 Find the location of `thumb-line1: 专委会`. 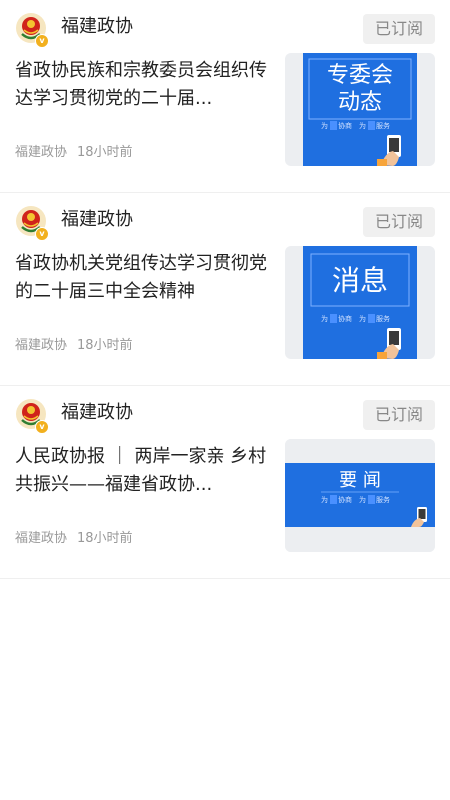

thumb-line1: 专委会 is located at coordinates (360, 75).